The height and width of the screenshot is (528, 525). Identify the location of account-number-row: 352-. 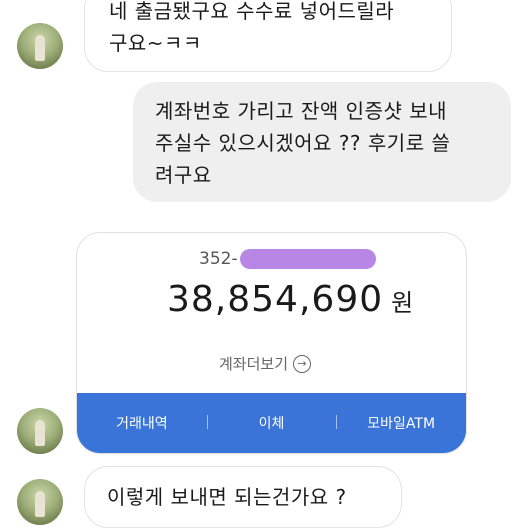
(287, 259).